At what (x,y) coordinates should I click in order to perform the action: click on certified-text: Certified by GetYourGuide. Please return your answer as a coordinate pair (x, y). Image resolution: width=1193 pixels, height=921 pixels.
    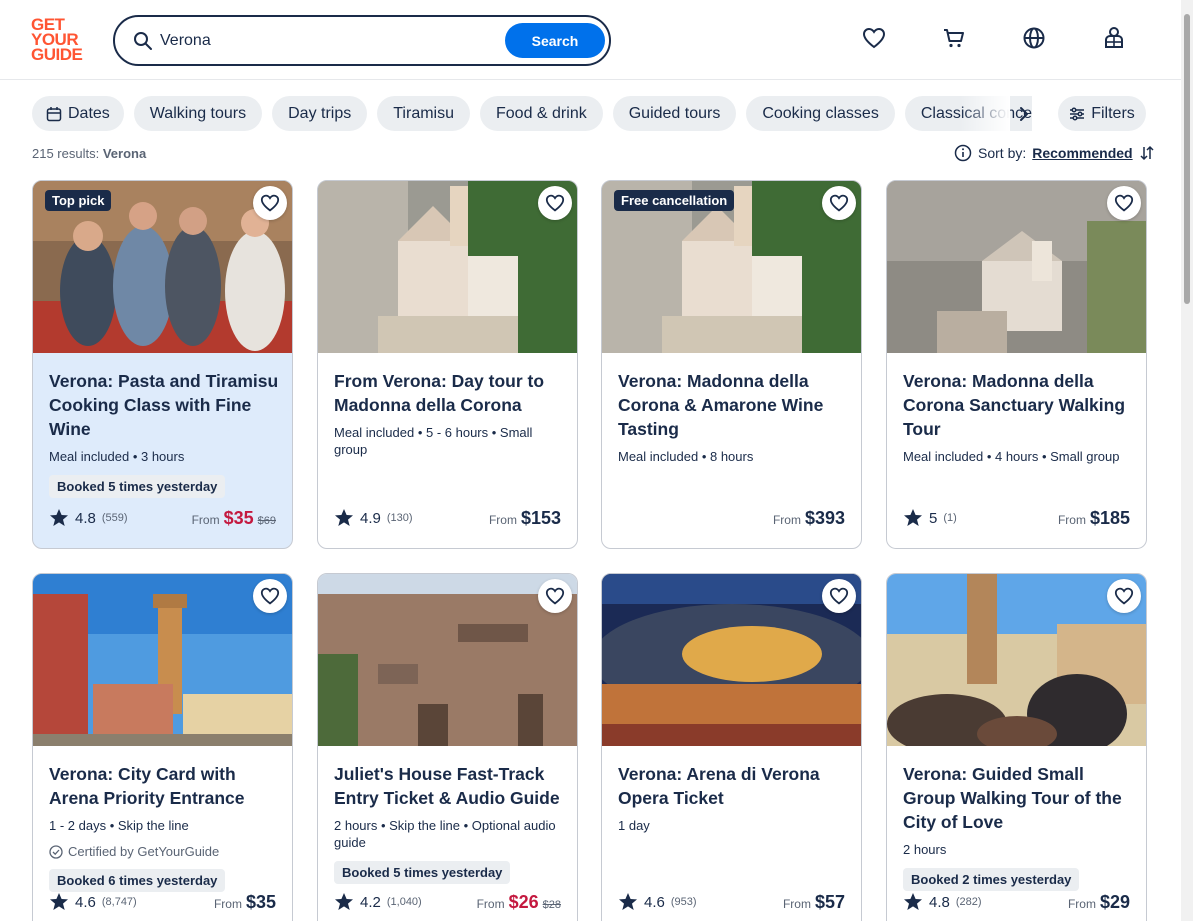
    Looking at the image, I should click on (144, 851).